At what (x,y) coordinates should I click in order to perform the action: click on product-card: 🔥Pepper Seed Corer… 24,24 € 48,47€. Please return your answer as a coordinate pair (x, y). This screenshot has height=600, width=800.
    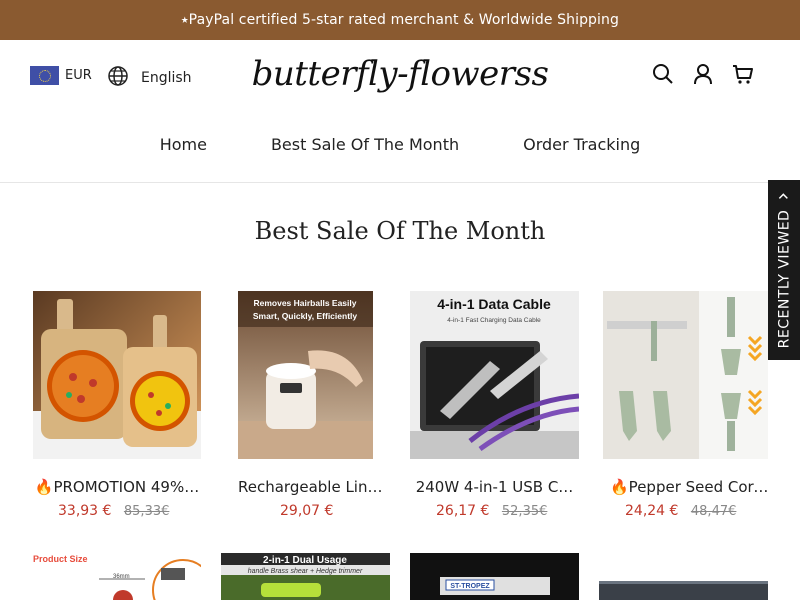
    Looking at the image, I should click on (686, 411).